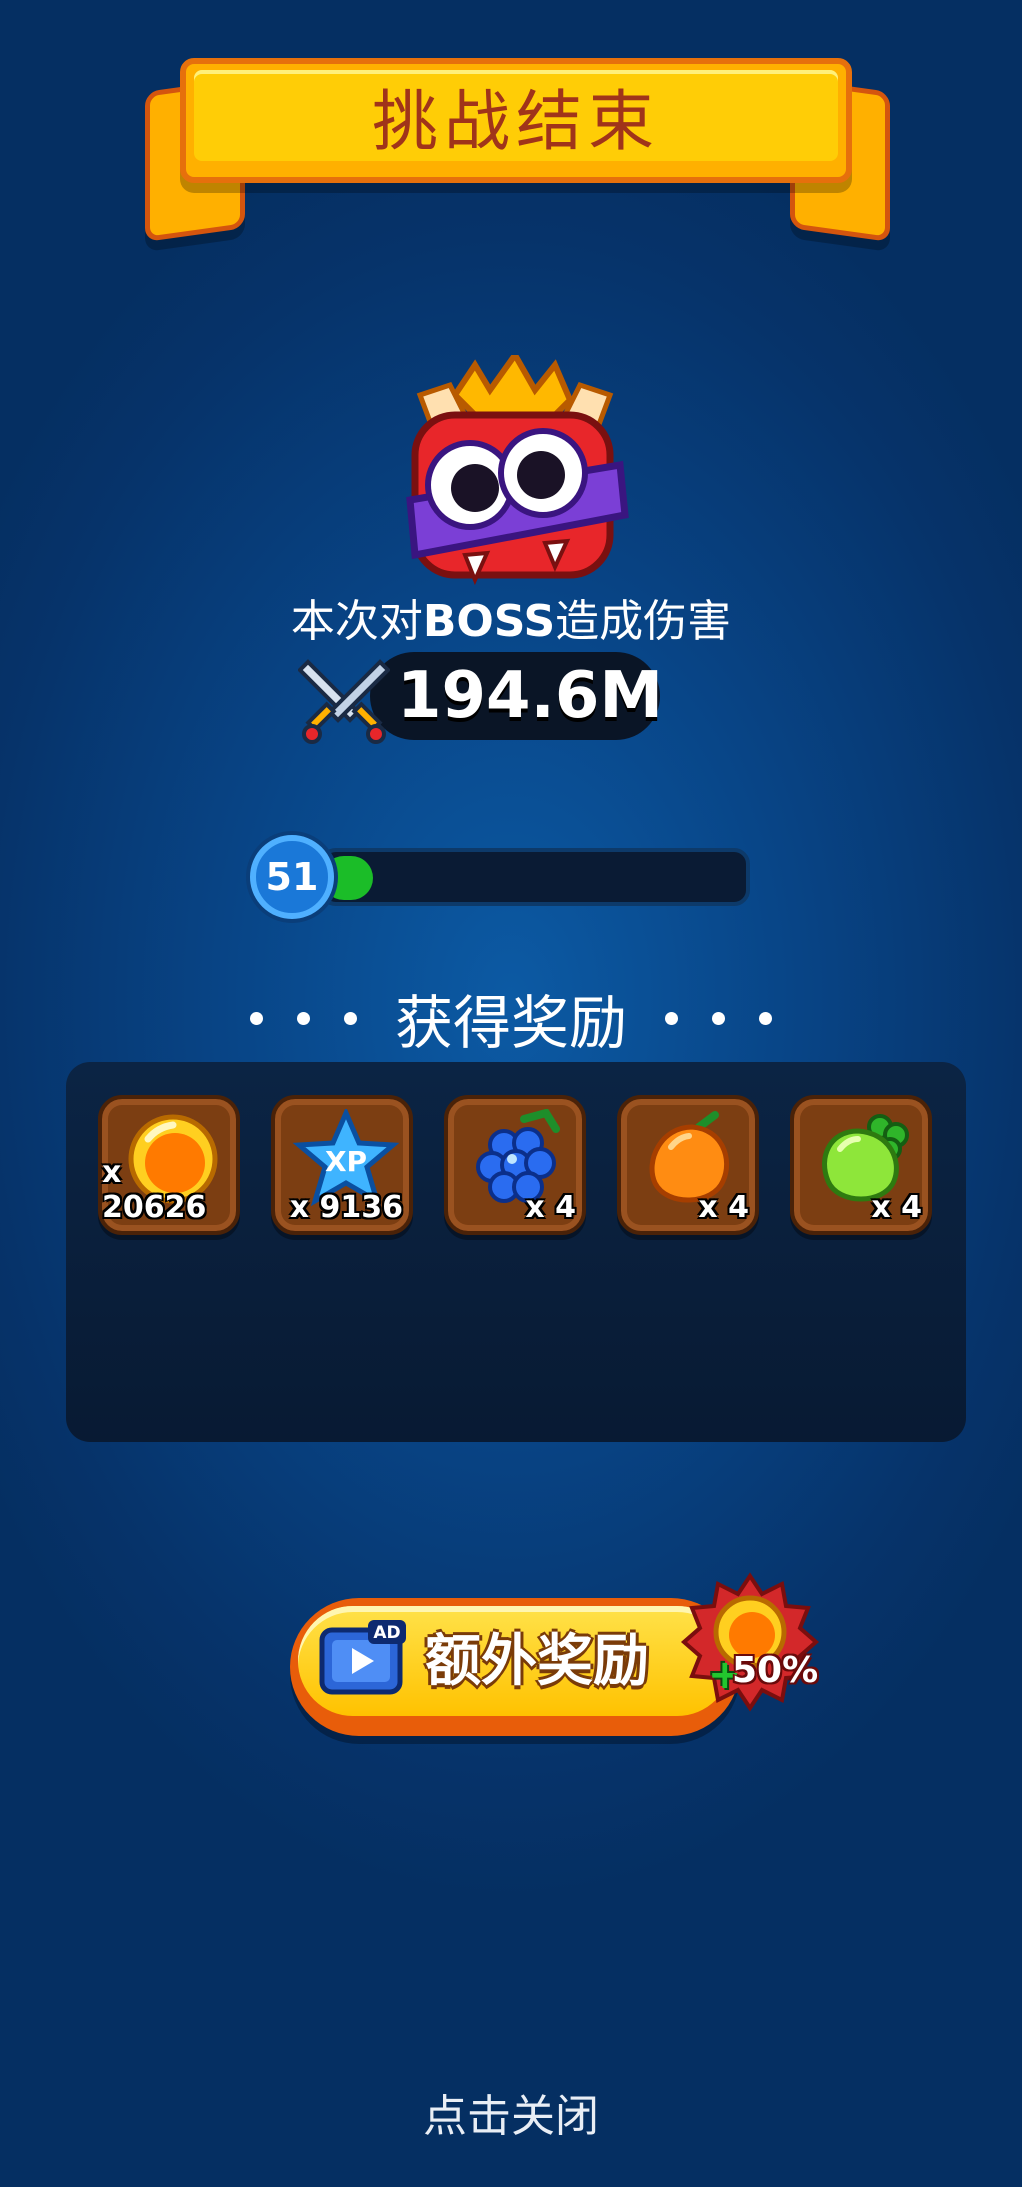 The height and width of the screenshot is (2187, 1022). What do you see at coordinates (344, 701) in the screenshot?
I see `crossed-swords-icon` at bounding box center [344, 701].